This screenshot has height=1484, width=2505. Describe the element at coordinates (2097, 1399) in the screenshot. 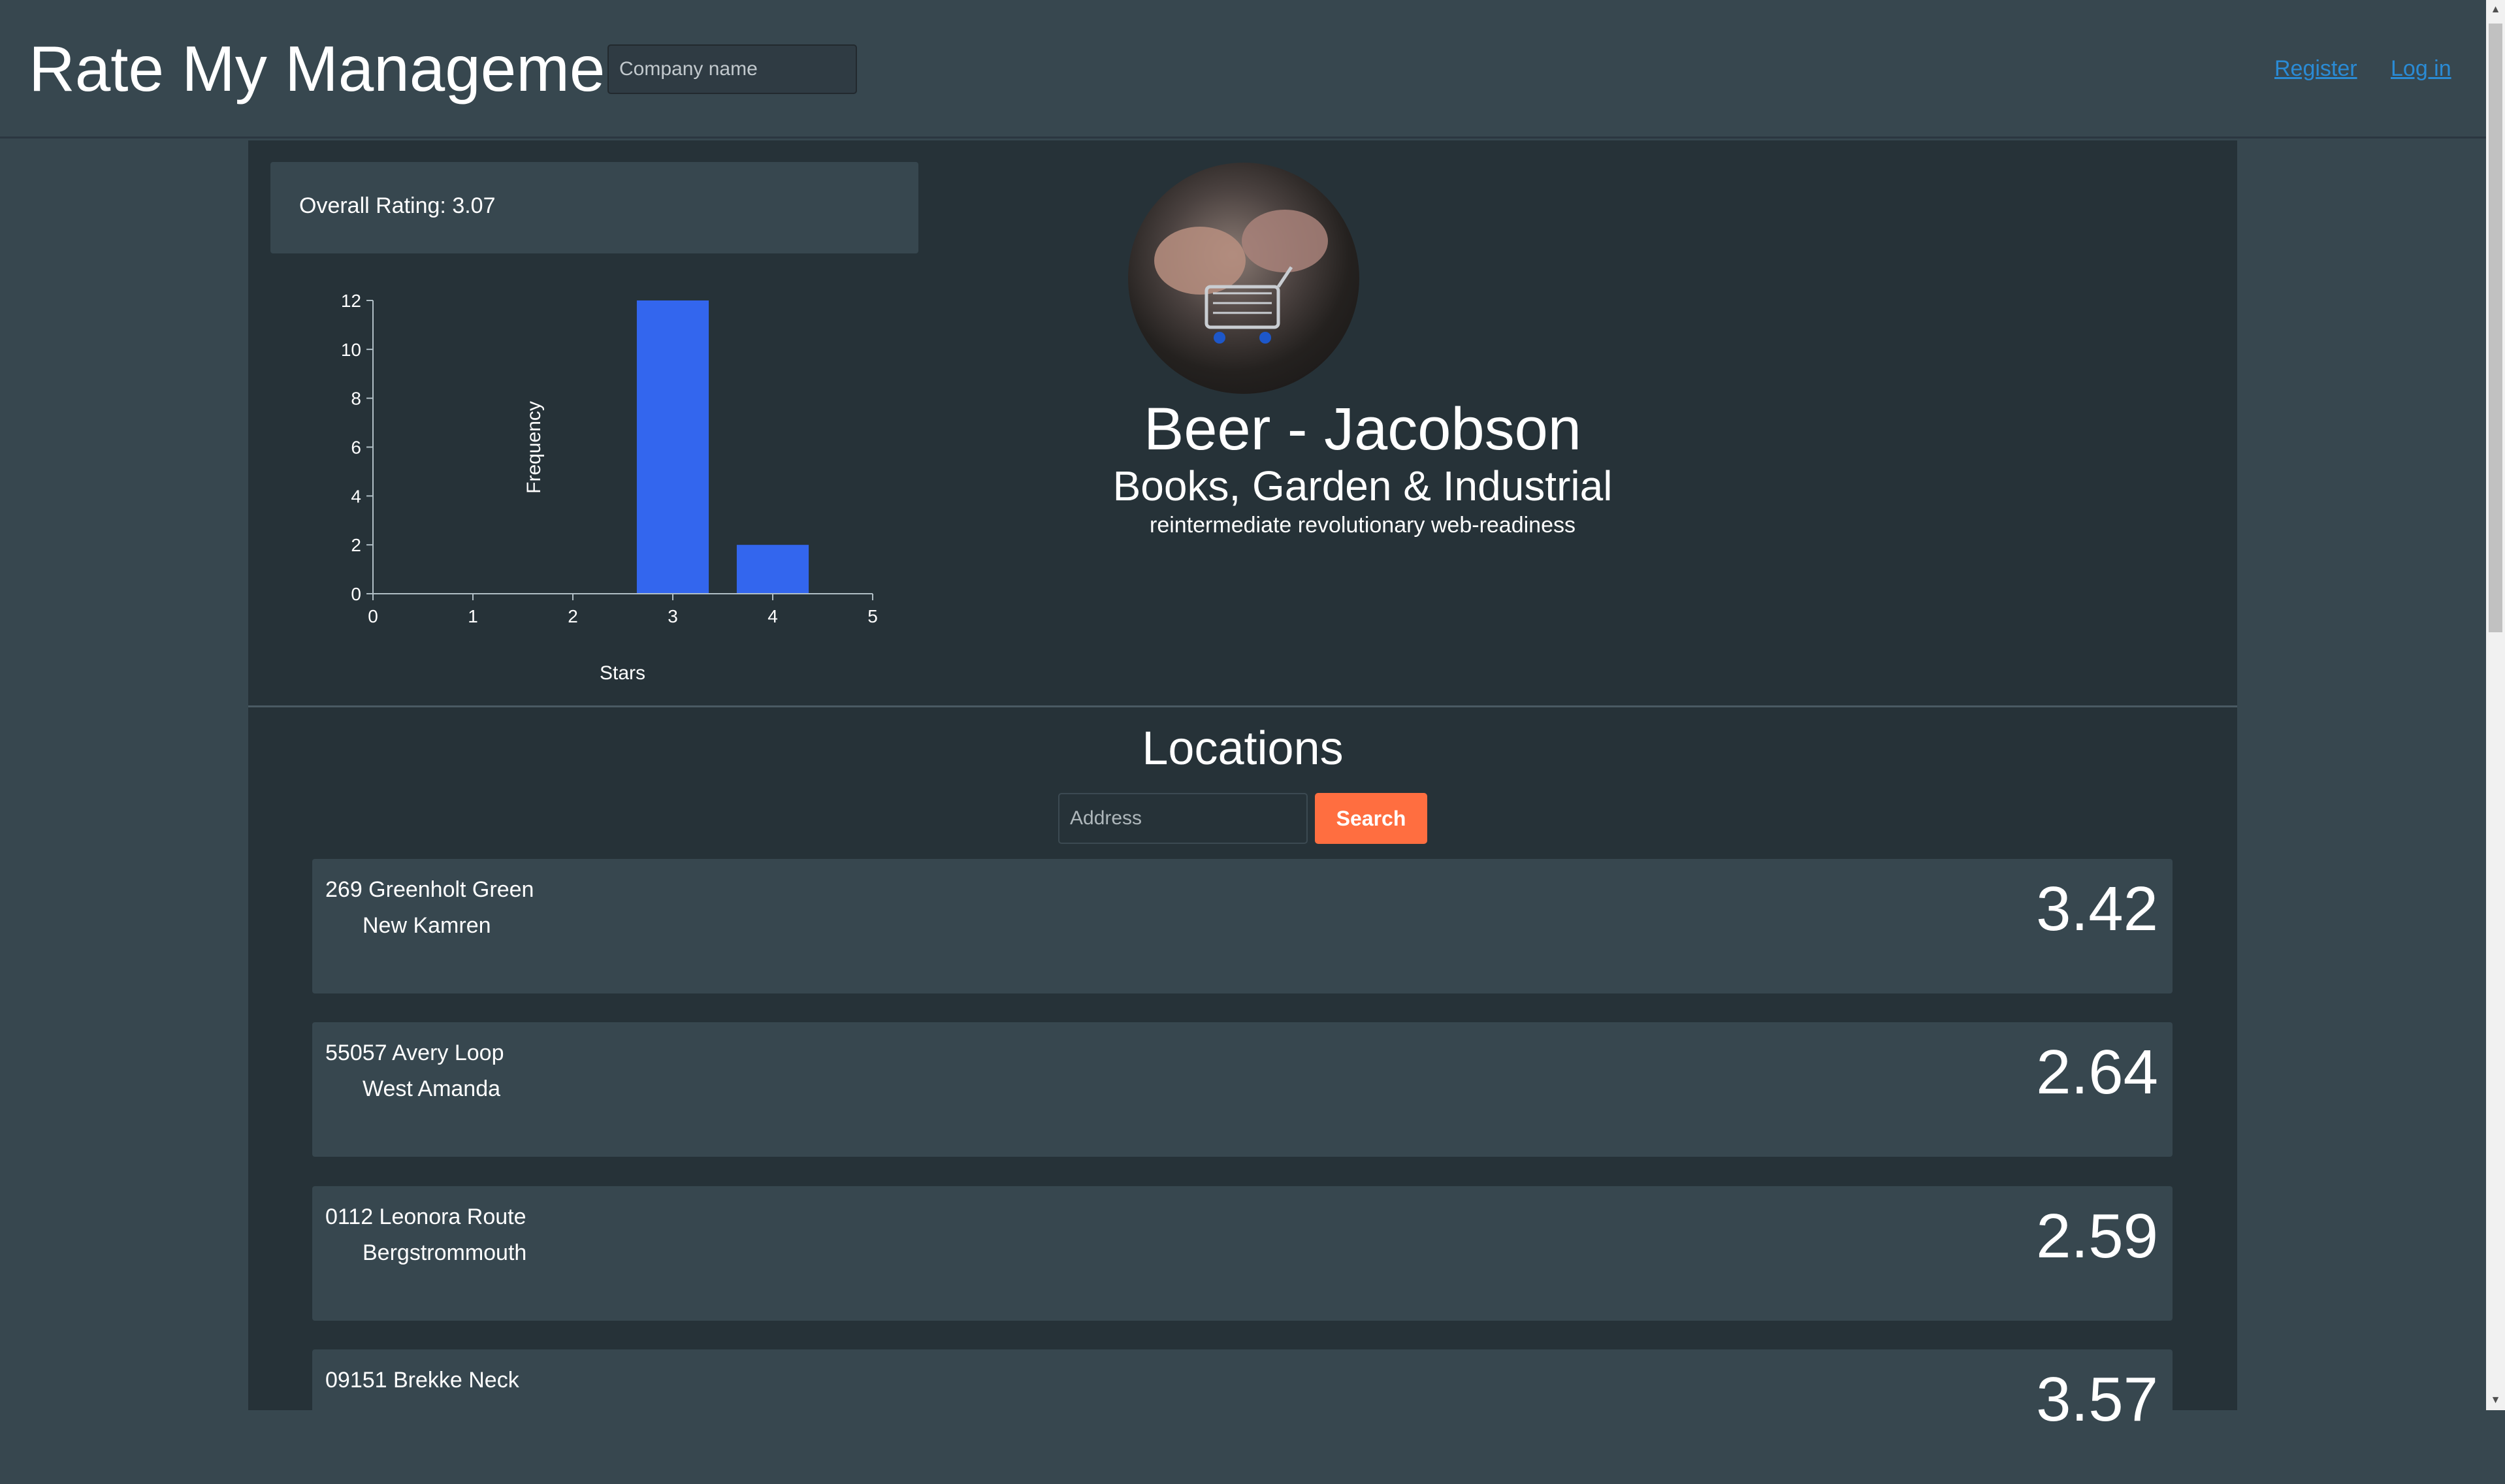

I see `location-score: 3.57` at that location.